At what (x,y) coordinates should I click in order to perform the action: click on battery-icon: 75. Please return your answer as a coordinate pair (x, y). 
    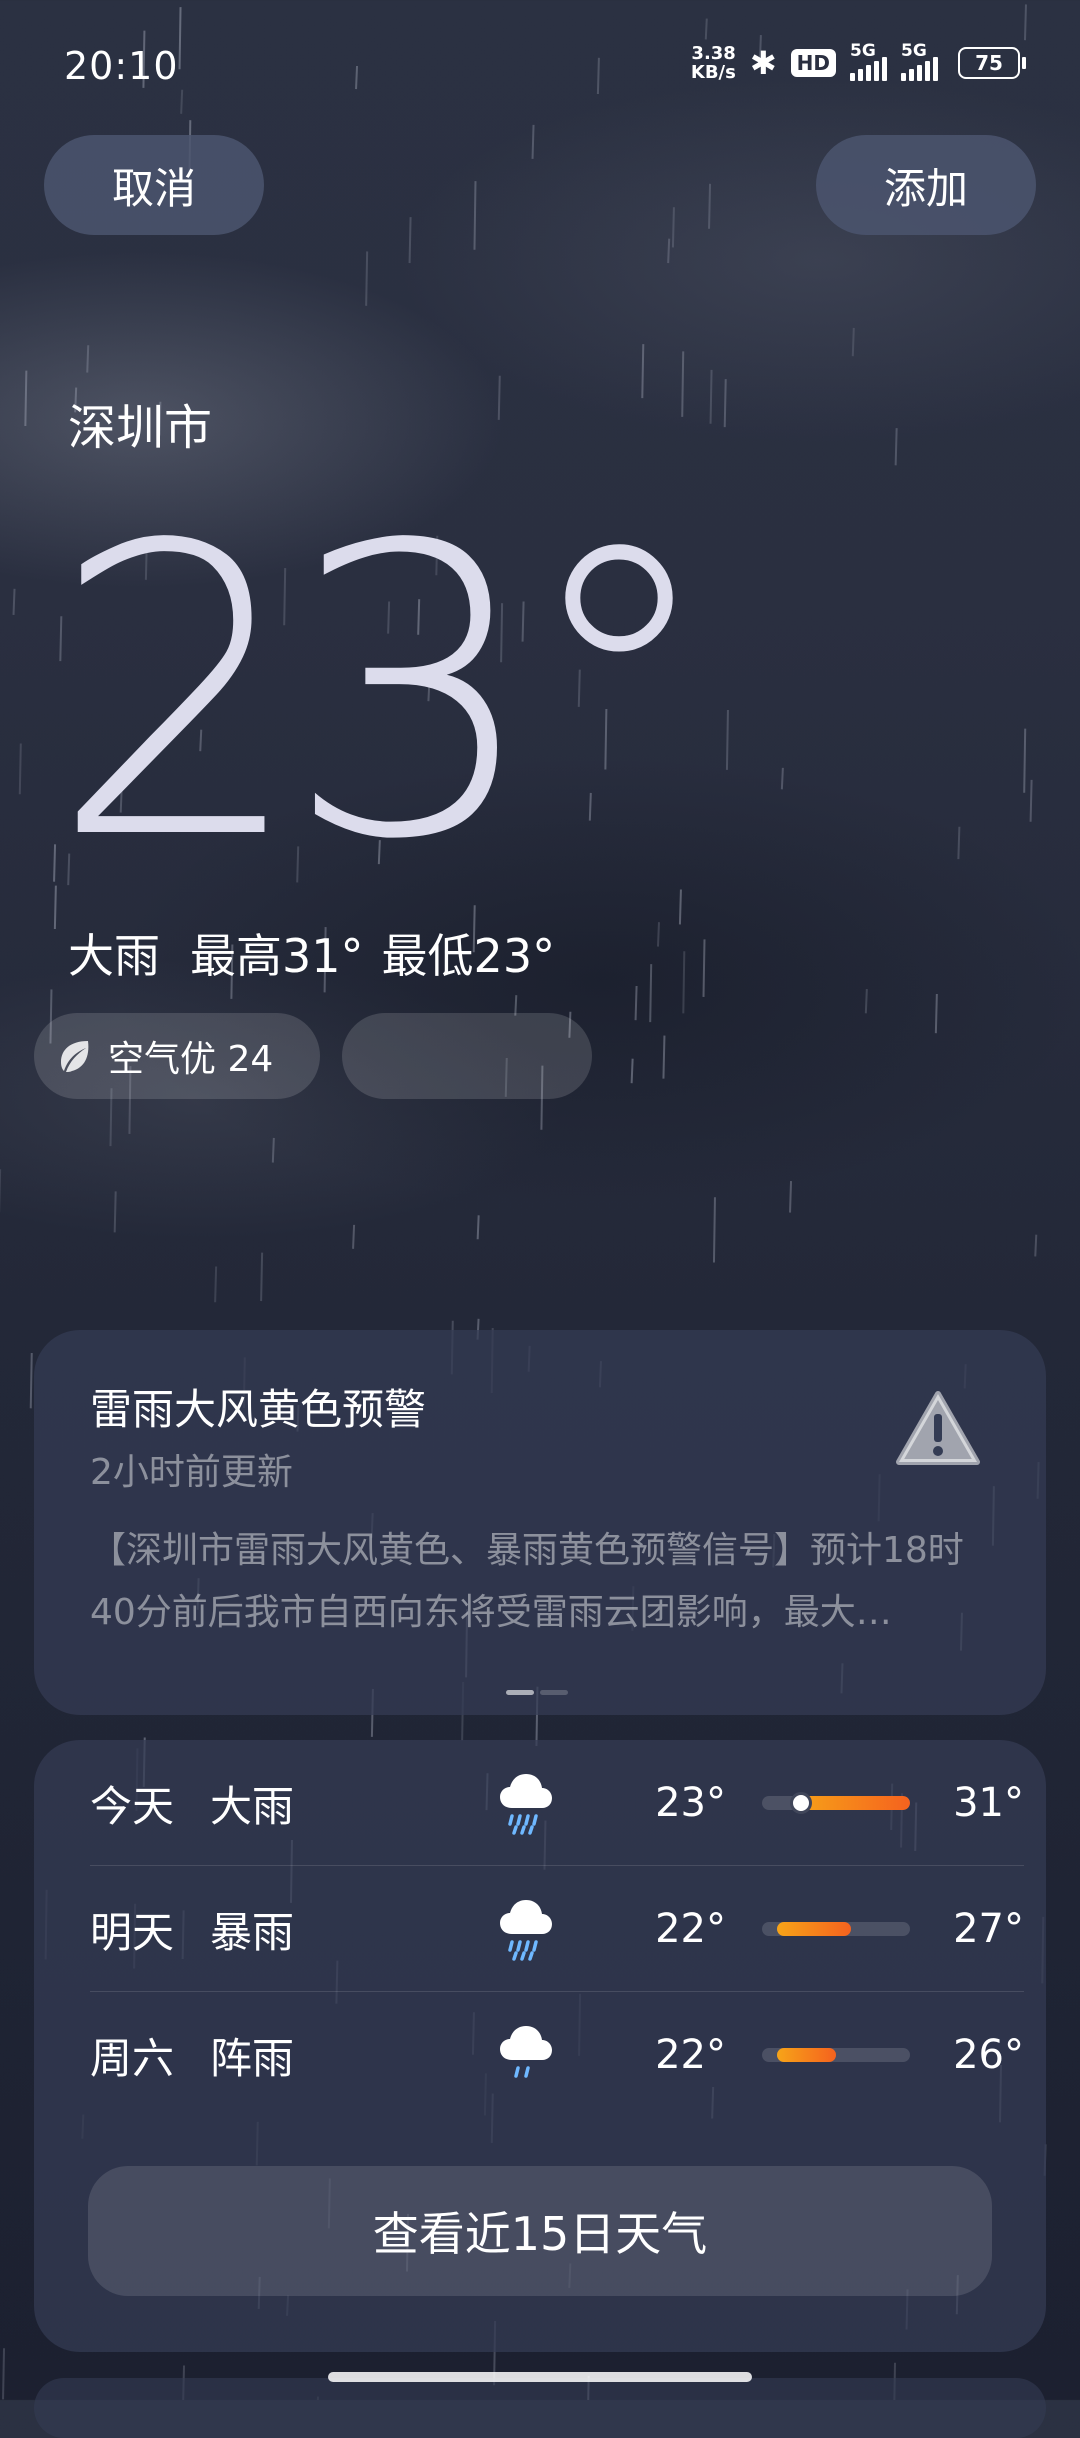
    Looking at the image, I should click on (989, 63).